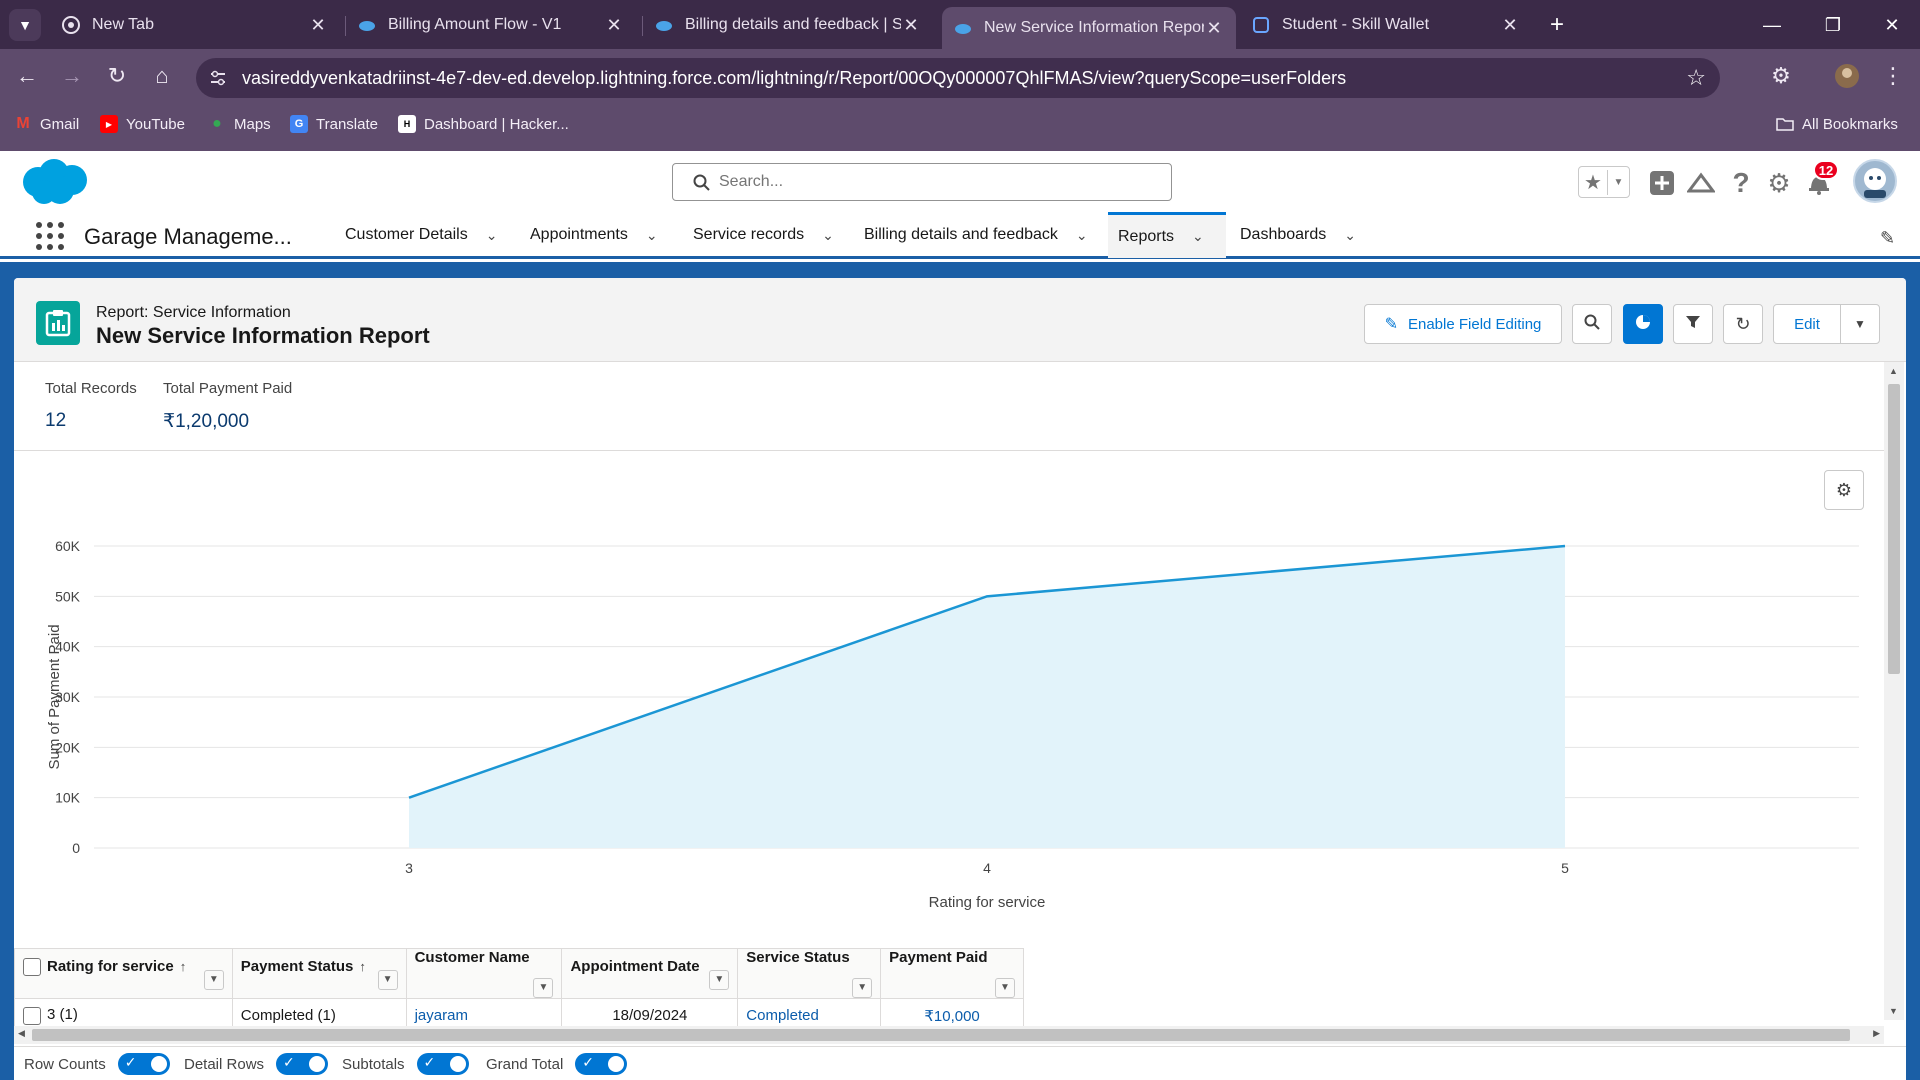 Image resolution: width=1920 pixels, height=1080 pixels. I want to click on nav-item-billing-details: Billing details and feedback ⌄, so click(976, 235).